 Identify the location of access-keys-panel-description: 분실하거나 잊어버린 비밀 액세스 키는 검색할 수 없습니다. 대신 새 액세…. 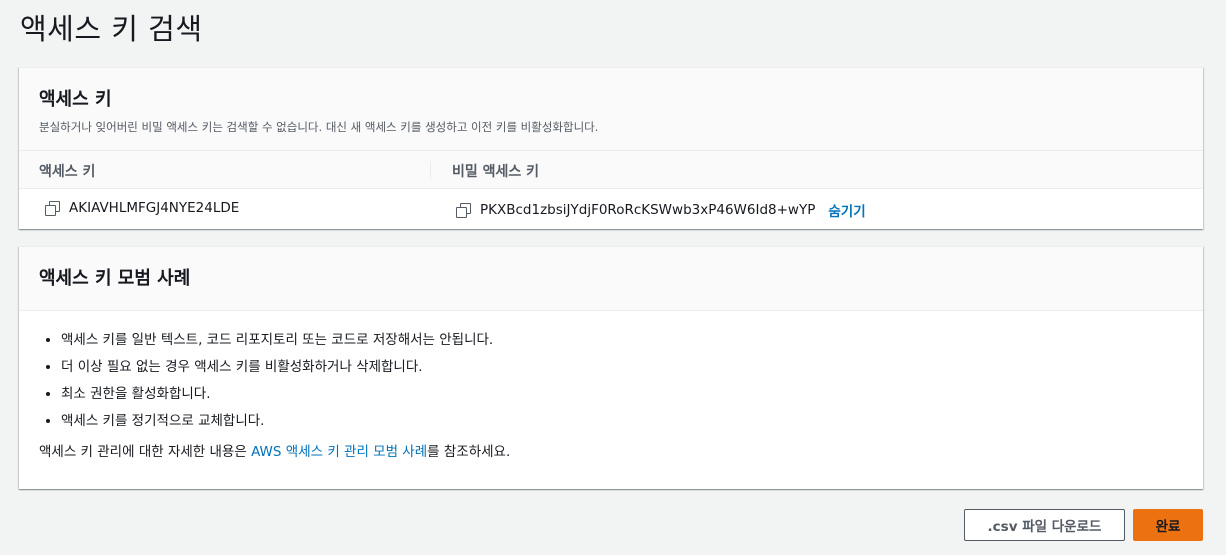
(319, 127).